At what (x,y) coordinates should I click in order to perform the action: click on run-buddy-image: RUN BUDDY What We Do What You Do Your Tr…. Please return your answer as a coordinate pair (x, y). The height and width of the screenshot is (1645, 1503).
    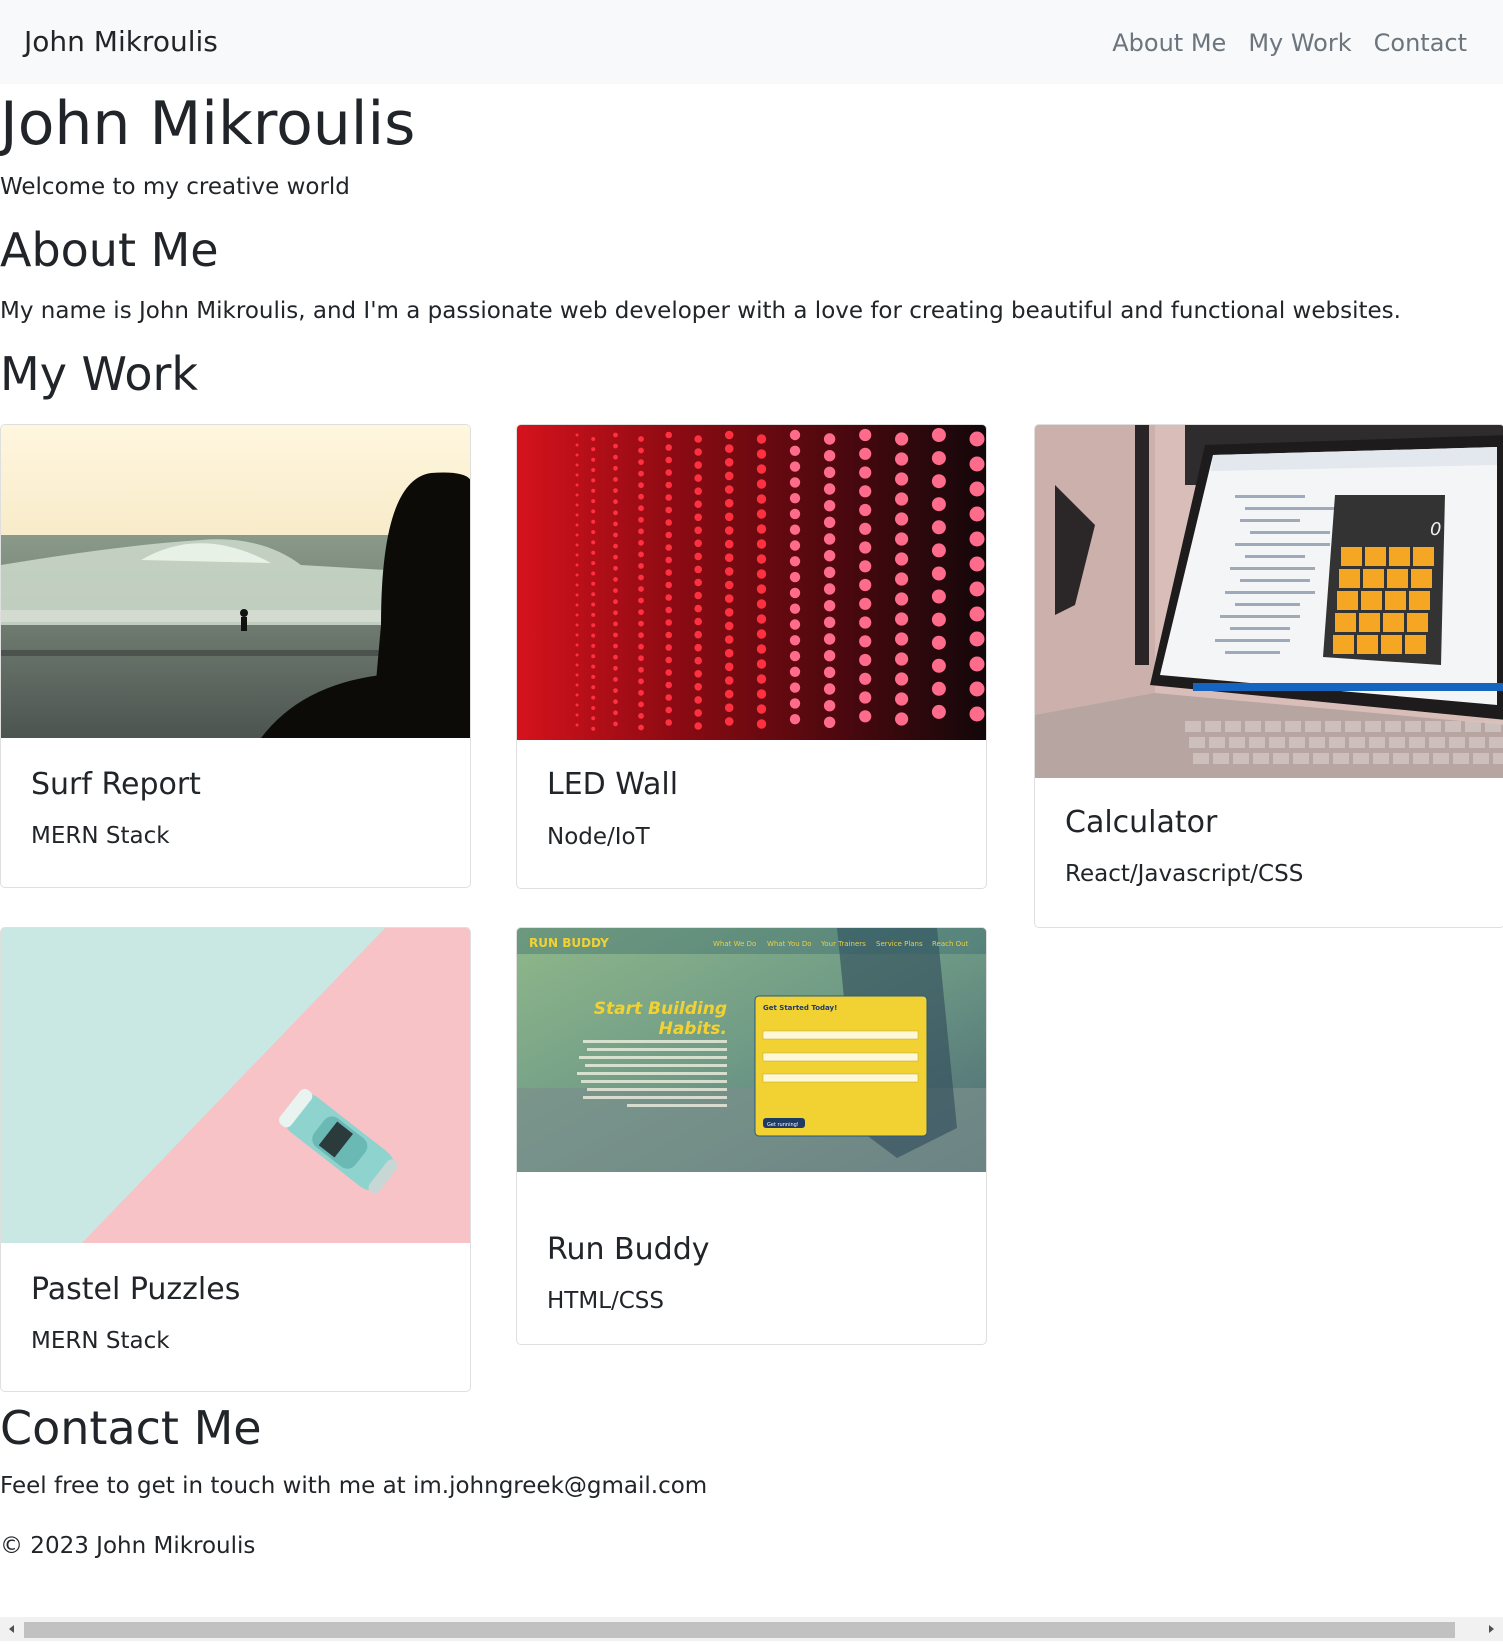
    Looking at the image, I should click on (751, 1050).